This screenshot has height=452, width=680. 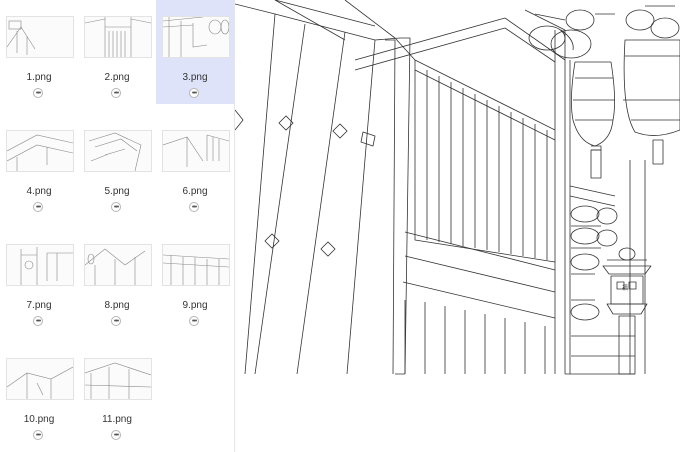 I want to click on thumbnail-item: 6.png •••, so click(x=195, y=166).